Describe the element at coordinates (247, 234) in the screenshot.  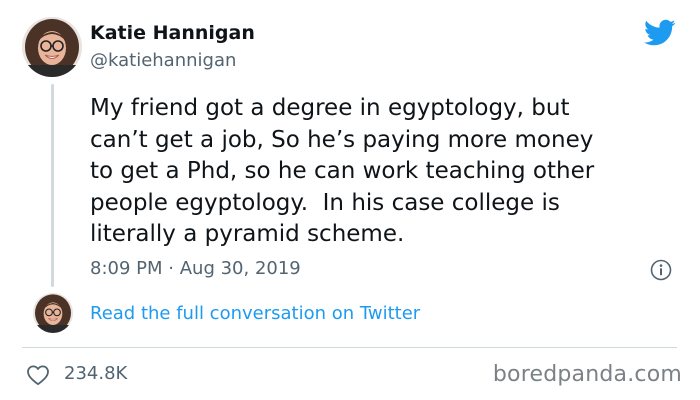
I see `tweet-line: literally a pyramid scheme.` at that location.